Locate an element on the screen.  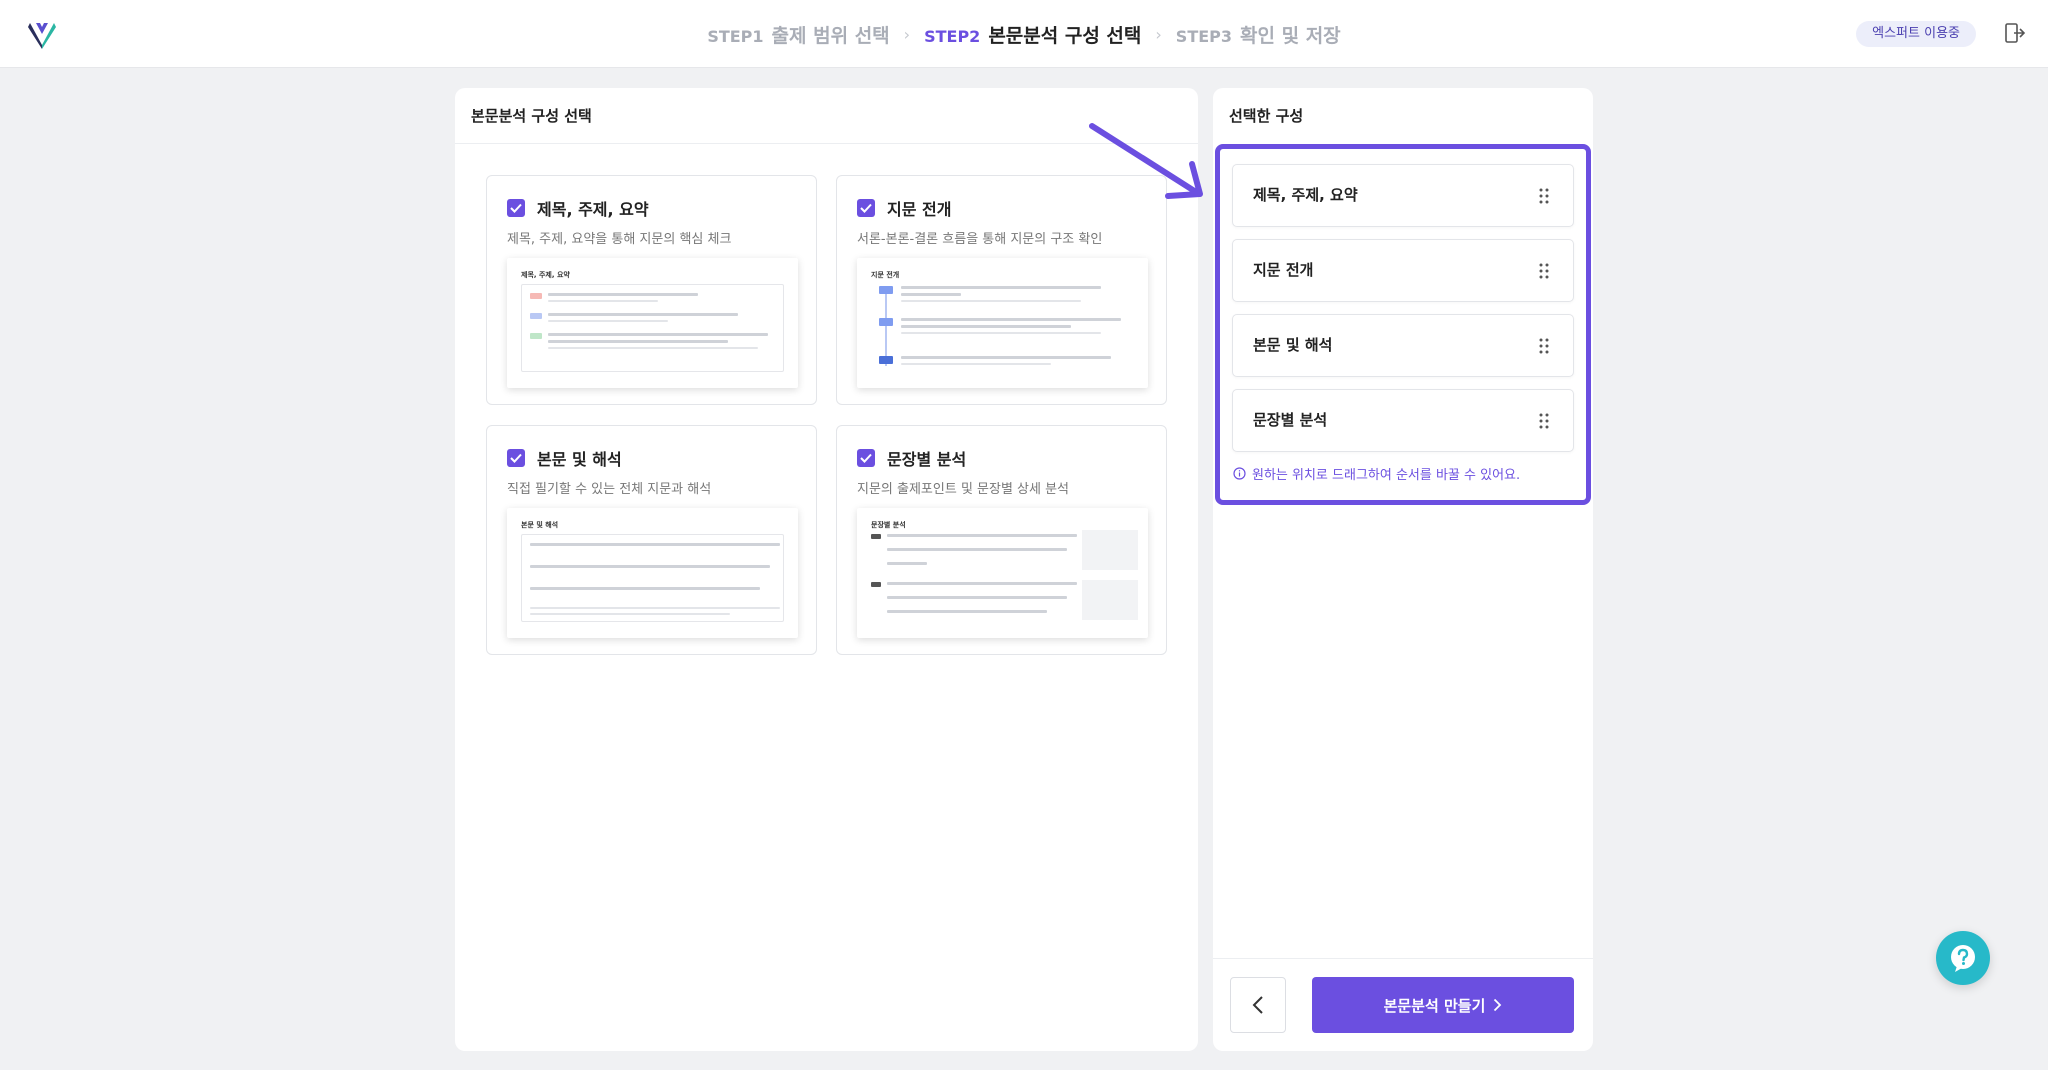
preview-thumbnail: 본문 및 해석 is located at coordinates (652, 573).